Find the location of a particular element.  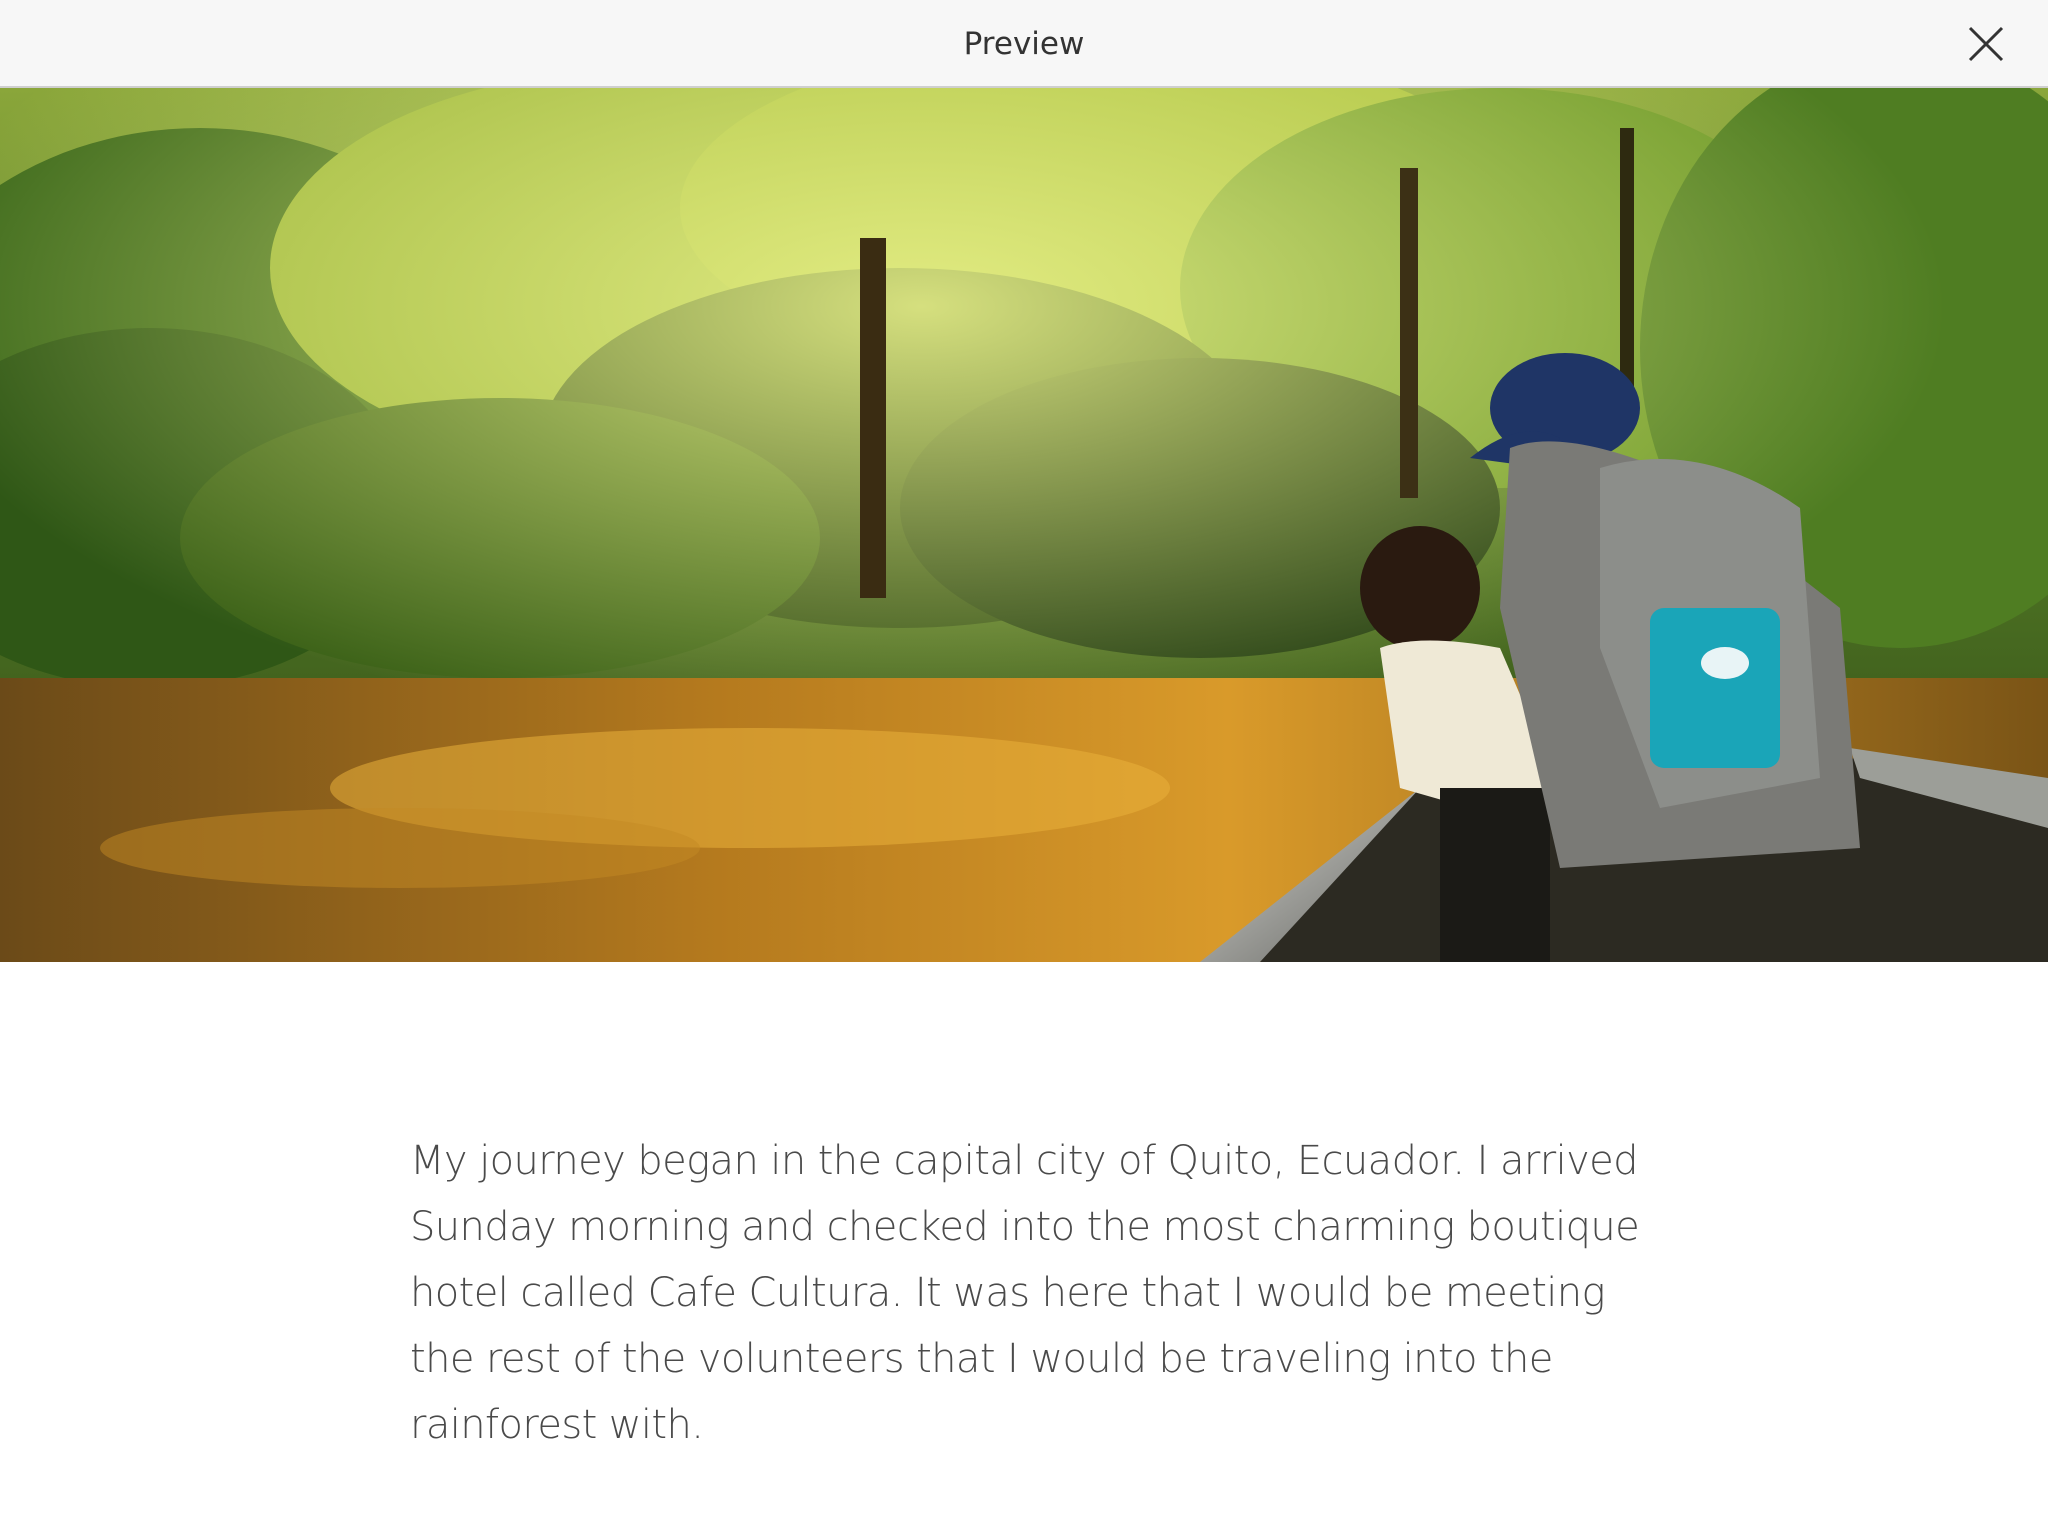

close-icon is located at coordinates (1986, 44).